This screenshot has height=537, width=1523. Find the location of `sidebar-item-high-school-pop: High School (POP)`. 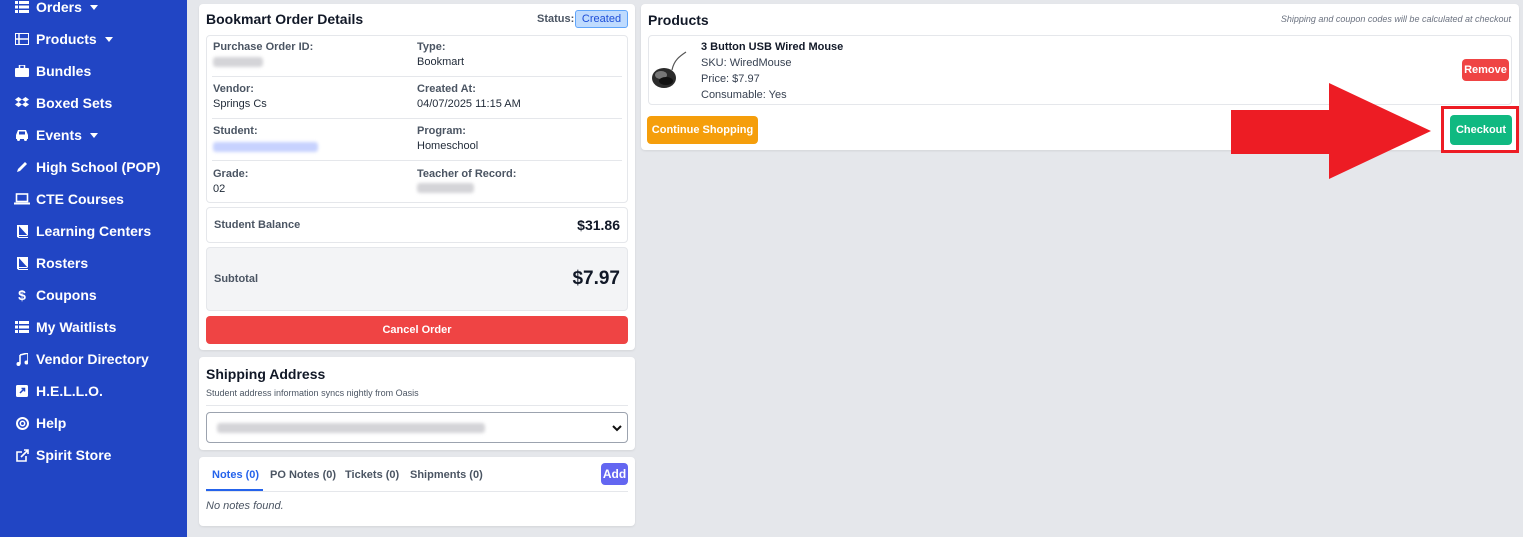

sidebar-item-high-school-pop: High School (POP) is located at coordinates (93, 167).